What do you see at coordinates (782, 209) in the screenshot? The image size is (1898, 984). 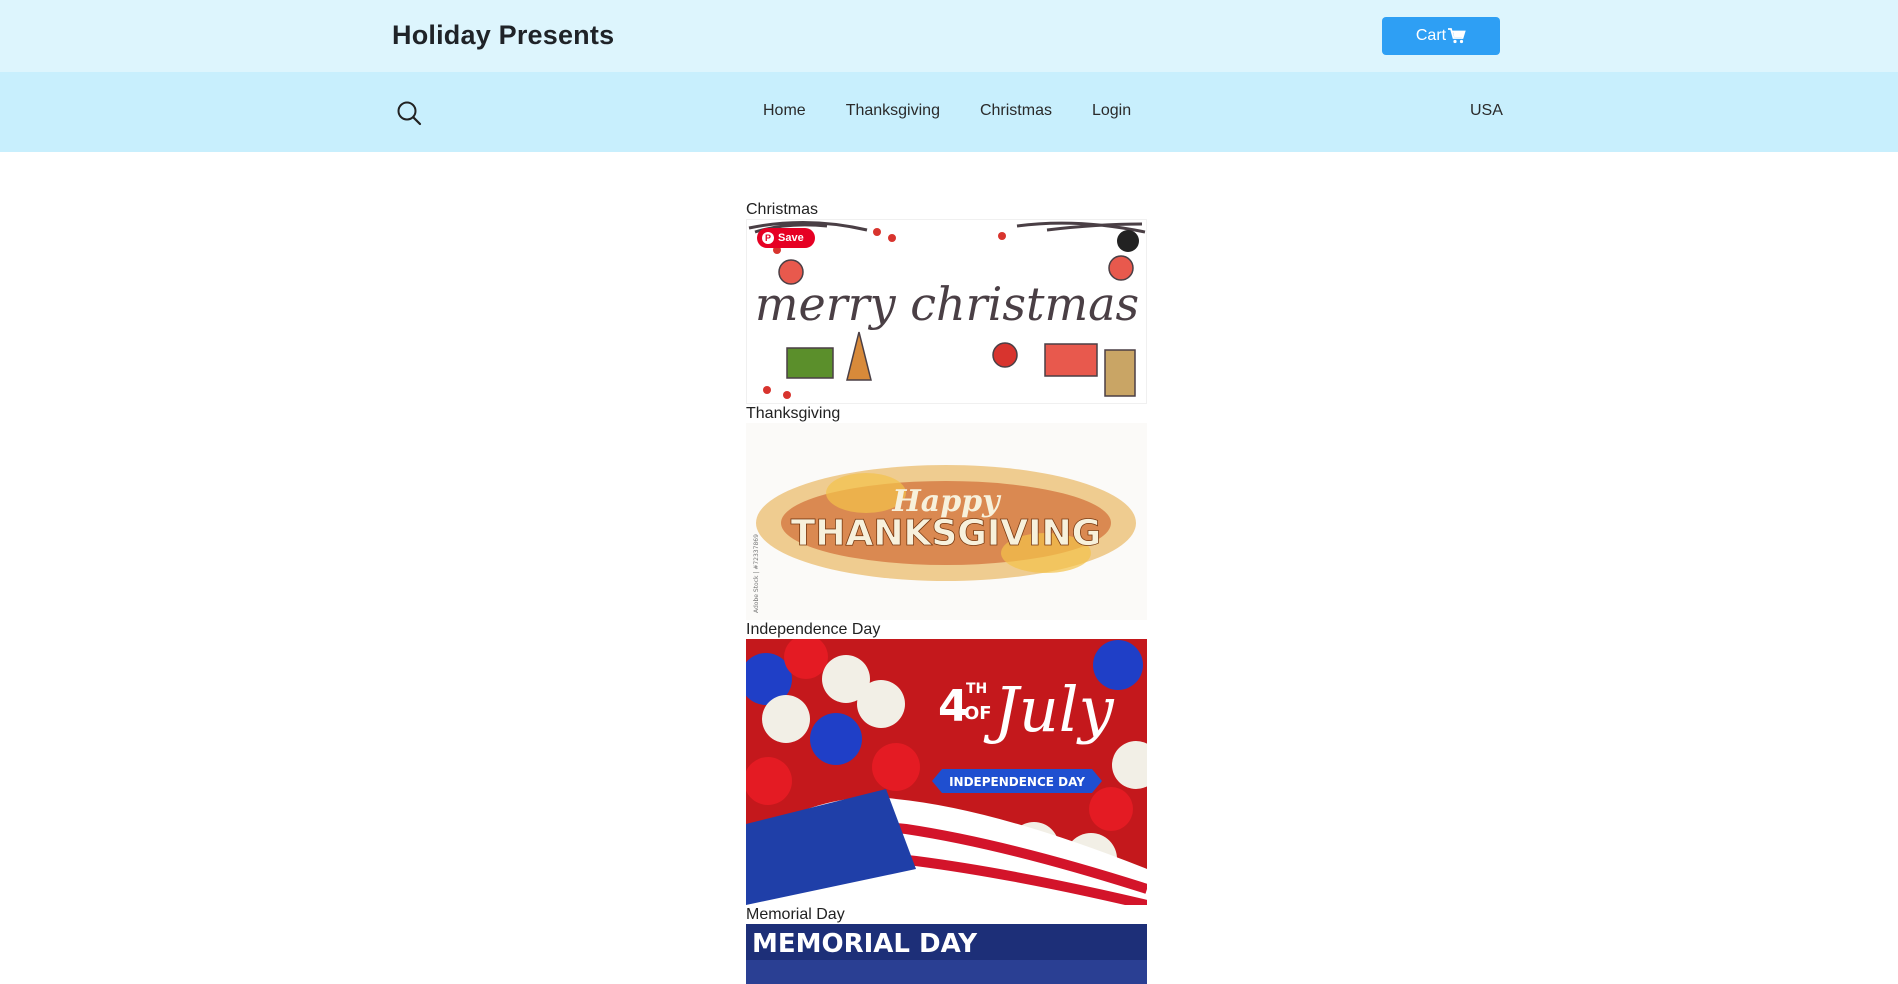 I see `holiday-caption-christmas: Christmas` at bounding box center [782, 209].